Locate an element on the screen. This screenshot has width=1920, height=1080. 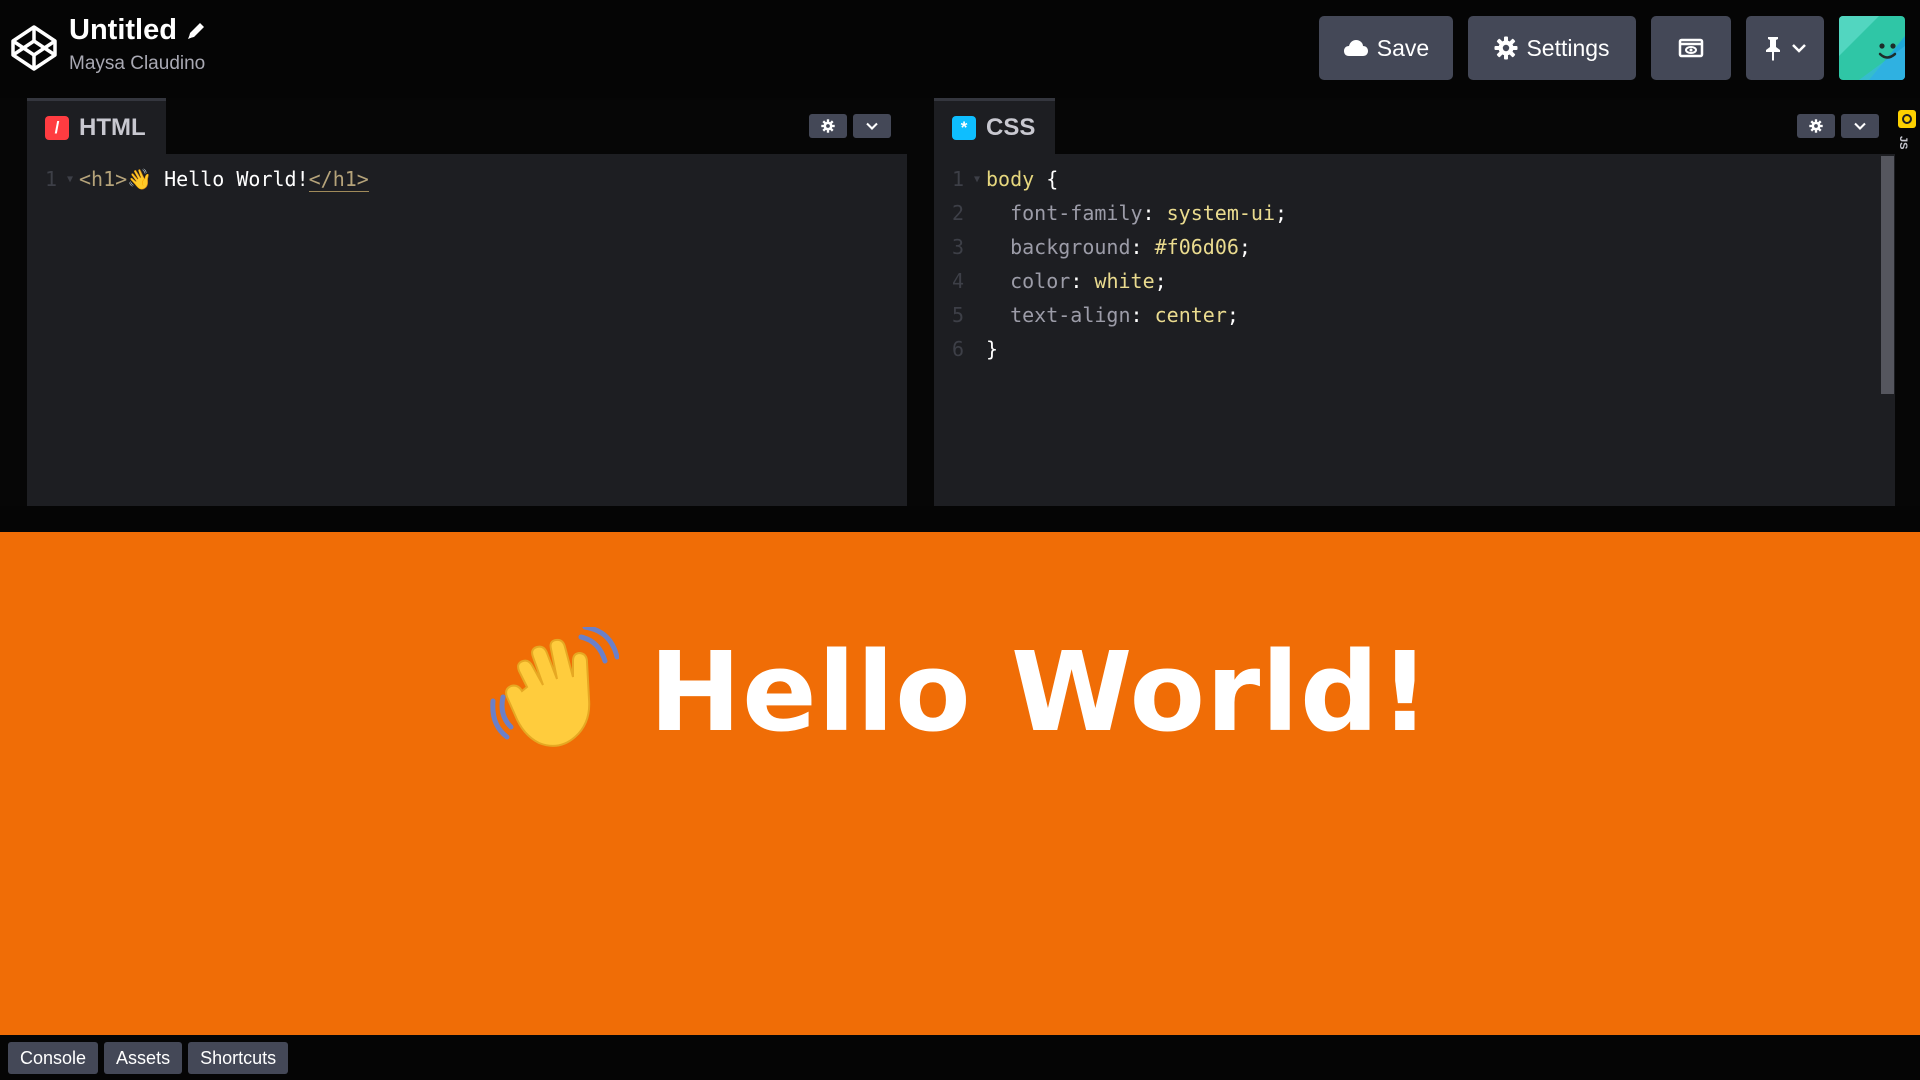
html-settings-button is located at coordinates (828, 126).